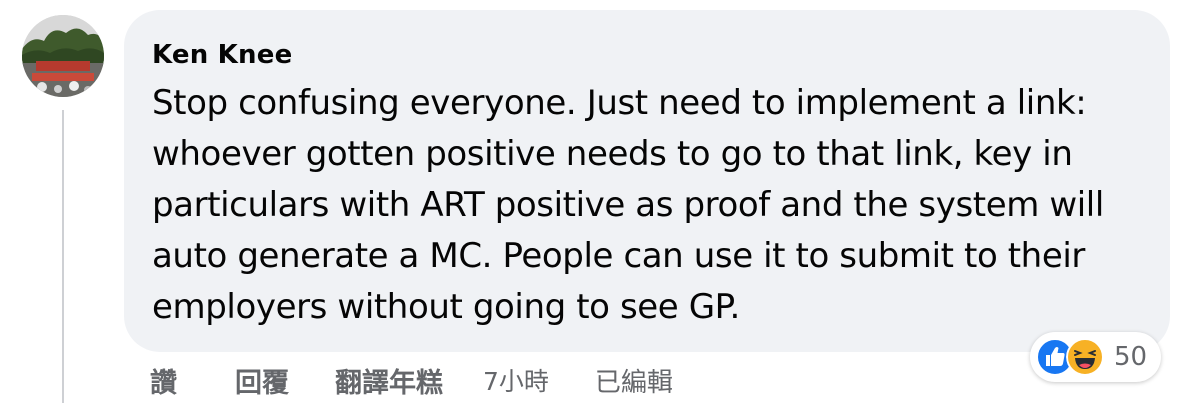 This screenshot has height=403, width=1200. What do you see at coordinates (63, 256) in the screenshot?
I see `thread-line` at bounding box center [63, 256].